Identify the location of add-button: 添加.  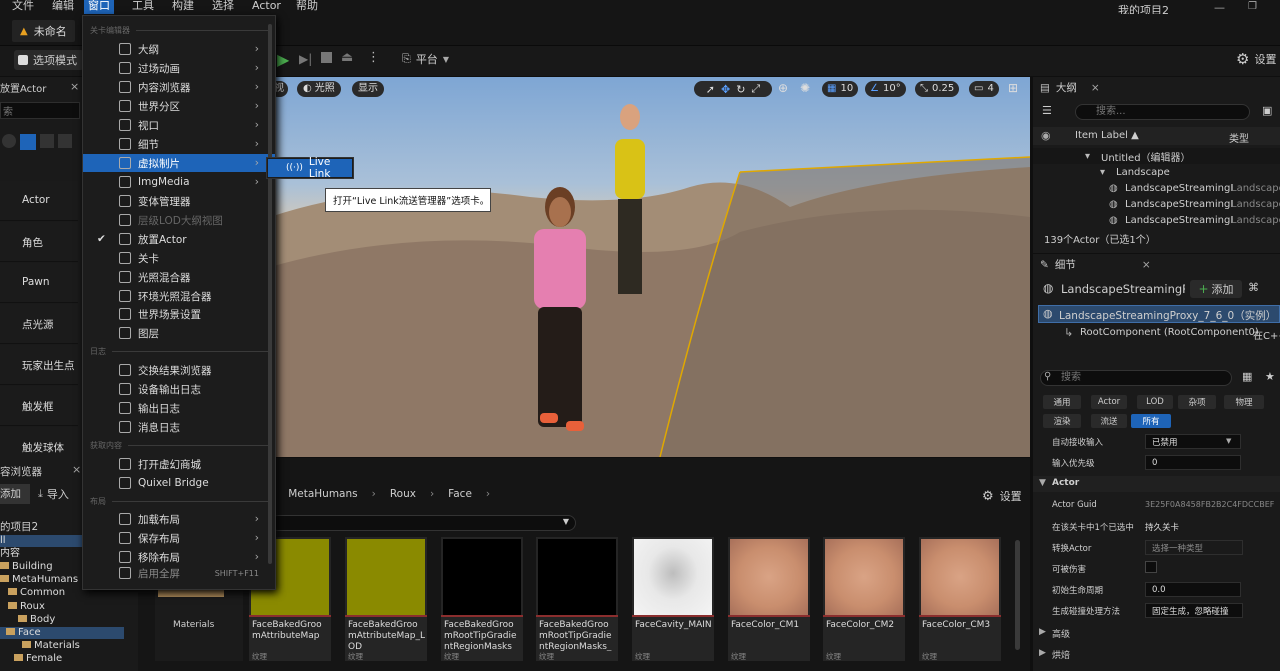
(15, 494).